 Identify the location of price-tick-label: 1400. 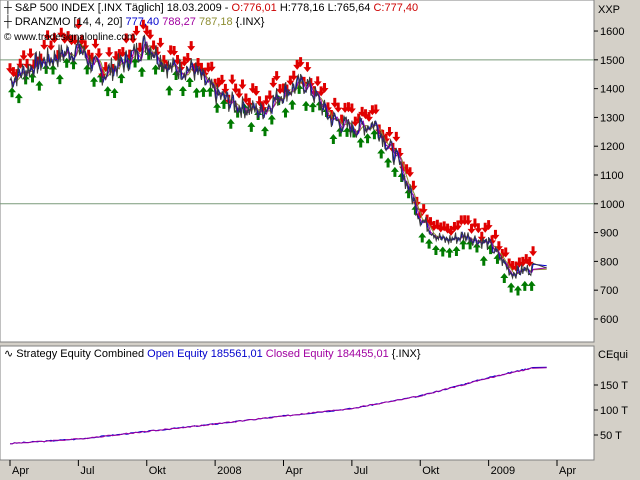
(612, 90).